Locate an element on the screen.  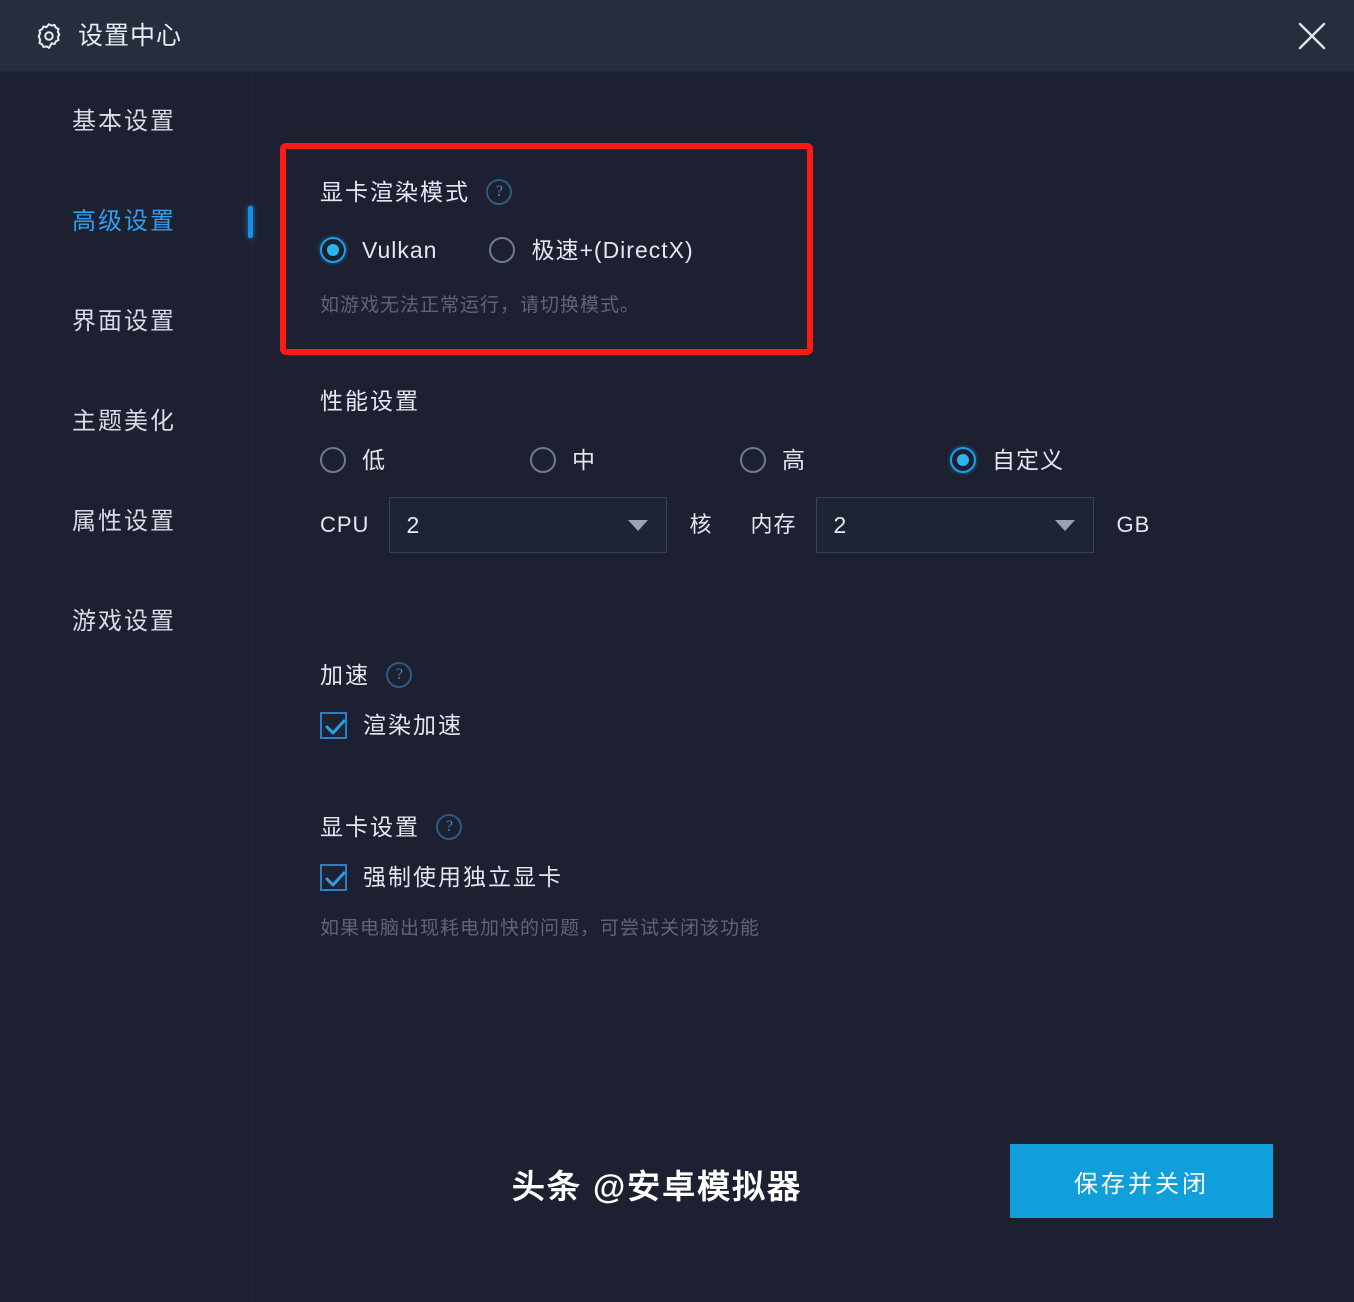
sidebar-item-theme: 主题美化 is located at coordinates (125, 422).